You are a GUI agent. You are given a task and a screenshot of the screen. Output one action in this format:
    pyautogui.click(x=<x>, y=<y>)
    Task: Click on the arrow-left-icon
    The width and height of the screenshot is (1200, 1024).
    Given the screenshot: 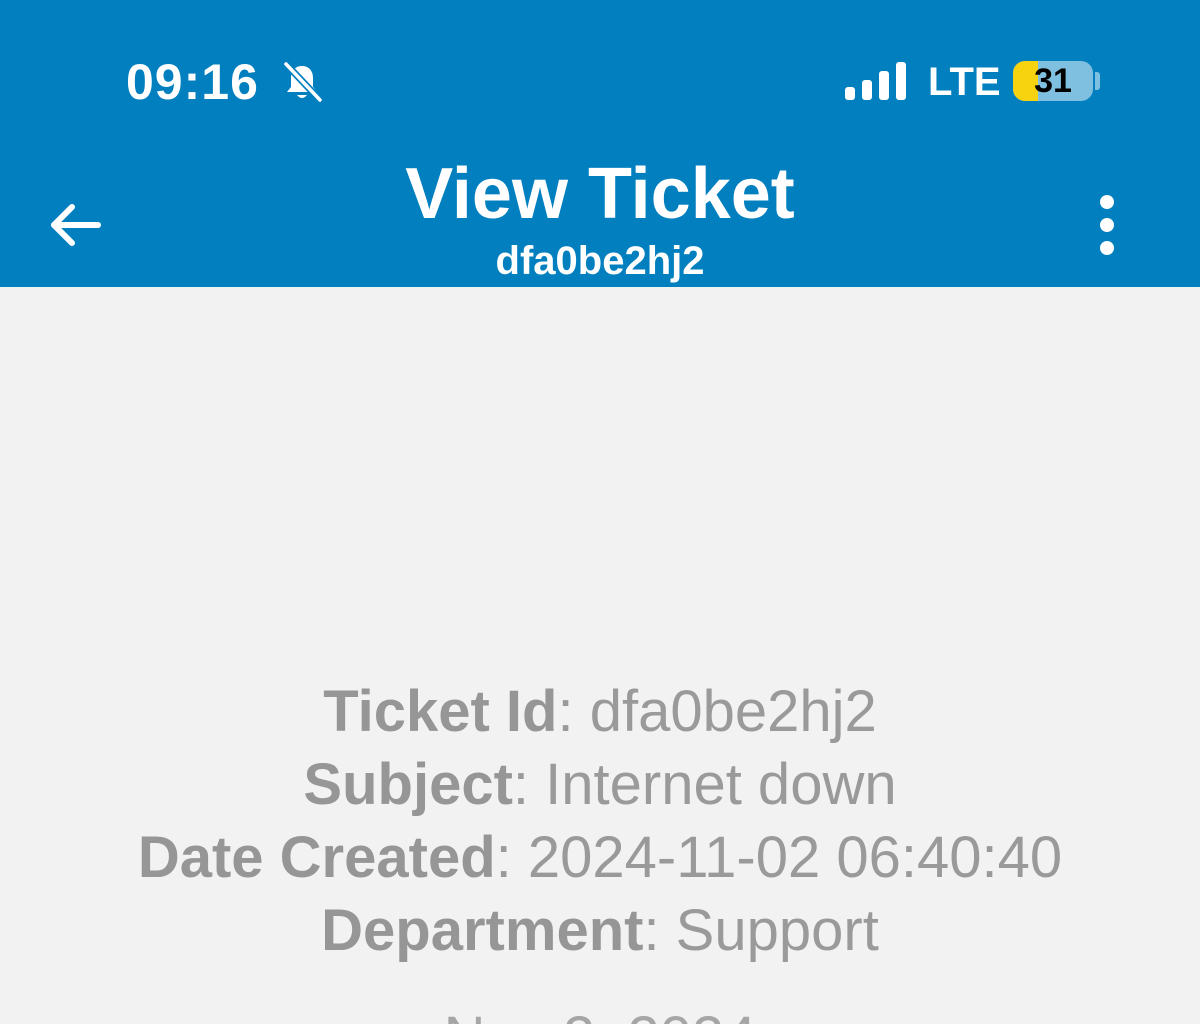 What is the action you would take?
    pyautogui.click(x=75, y=234)
    